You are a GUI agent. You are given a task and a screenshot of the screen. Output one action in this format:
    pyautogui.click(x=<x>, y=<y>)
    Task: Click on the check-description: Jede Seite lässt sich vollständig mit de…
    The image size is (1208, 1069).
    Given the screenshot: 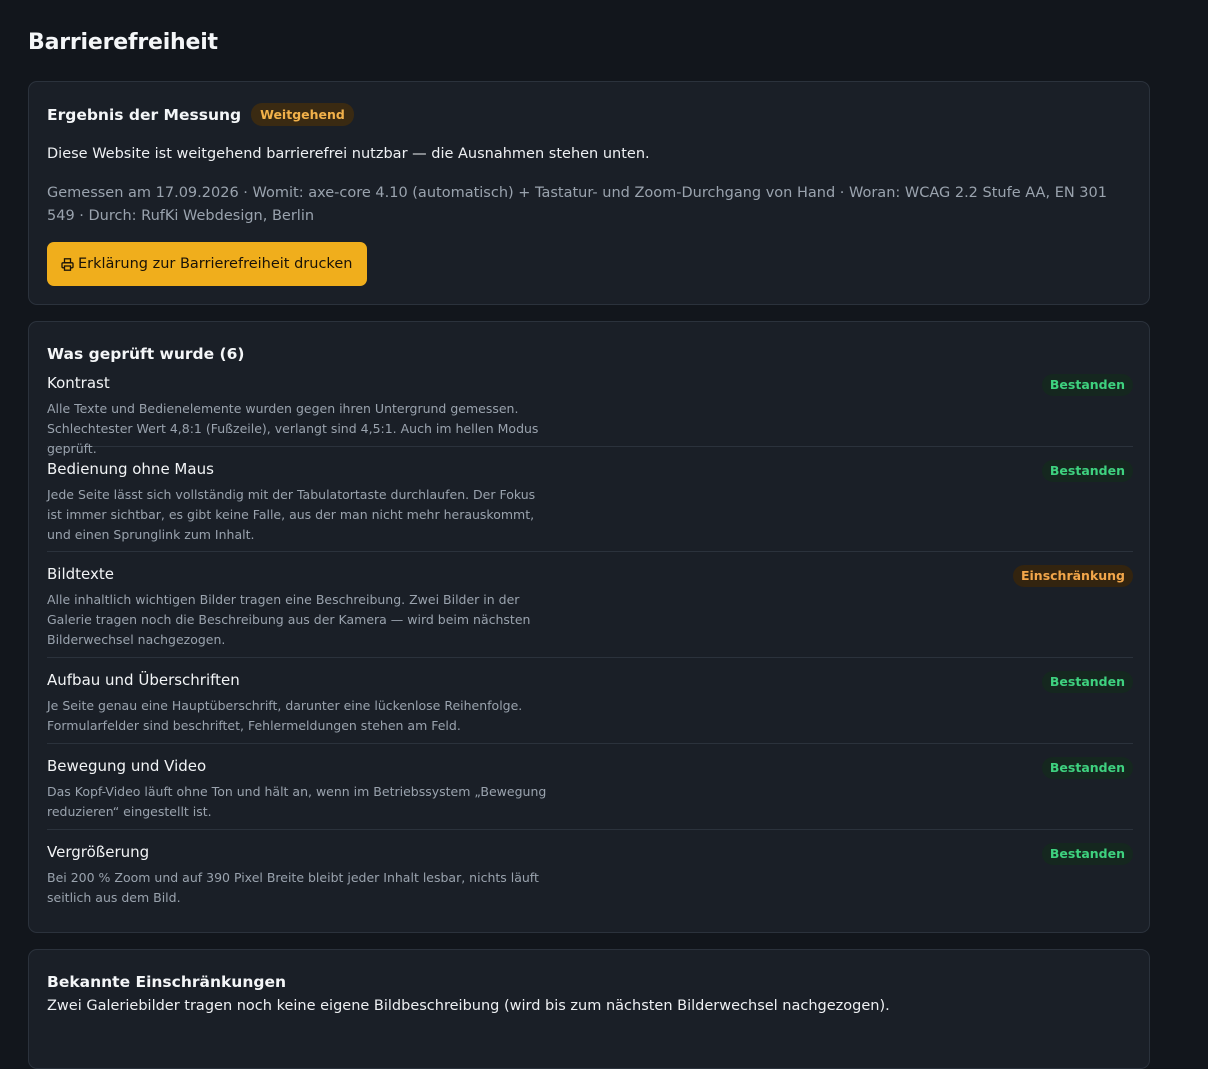 What is the action you would take?
    pyautogui.click(x=291, y=514)
    